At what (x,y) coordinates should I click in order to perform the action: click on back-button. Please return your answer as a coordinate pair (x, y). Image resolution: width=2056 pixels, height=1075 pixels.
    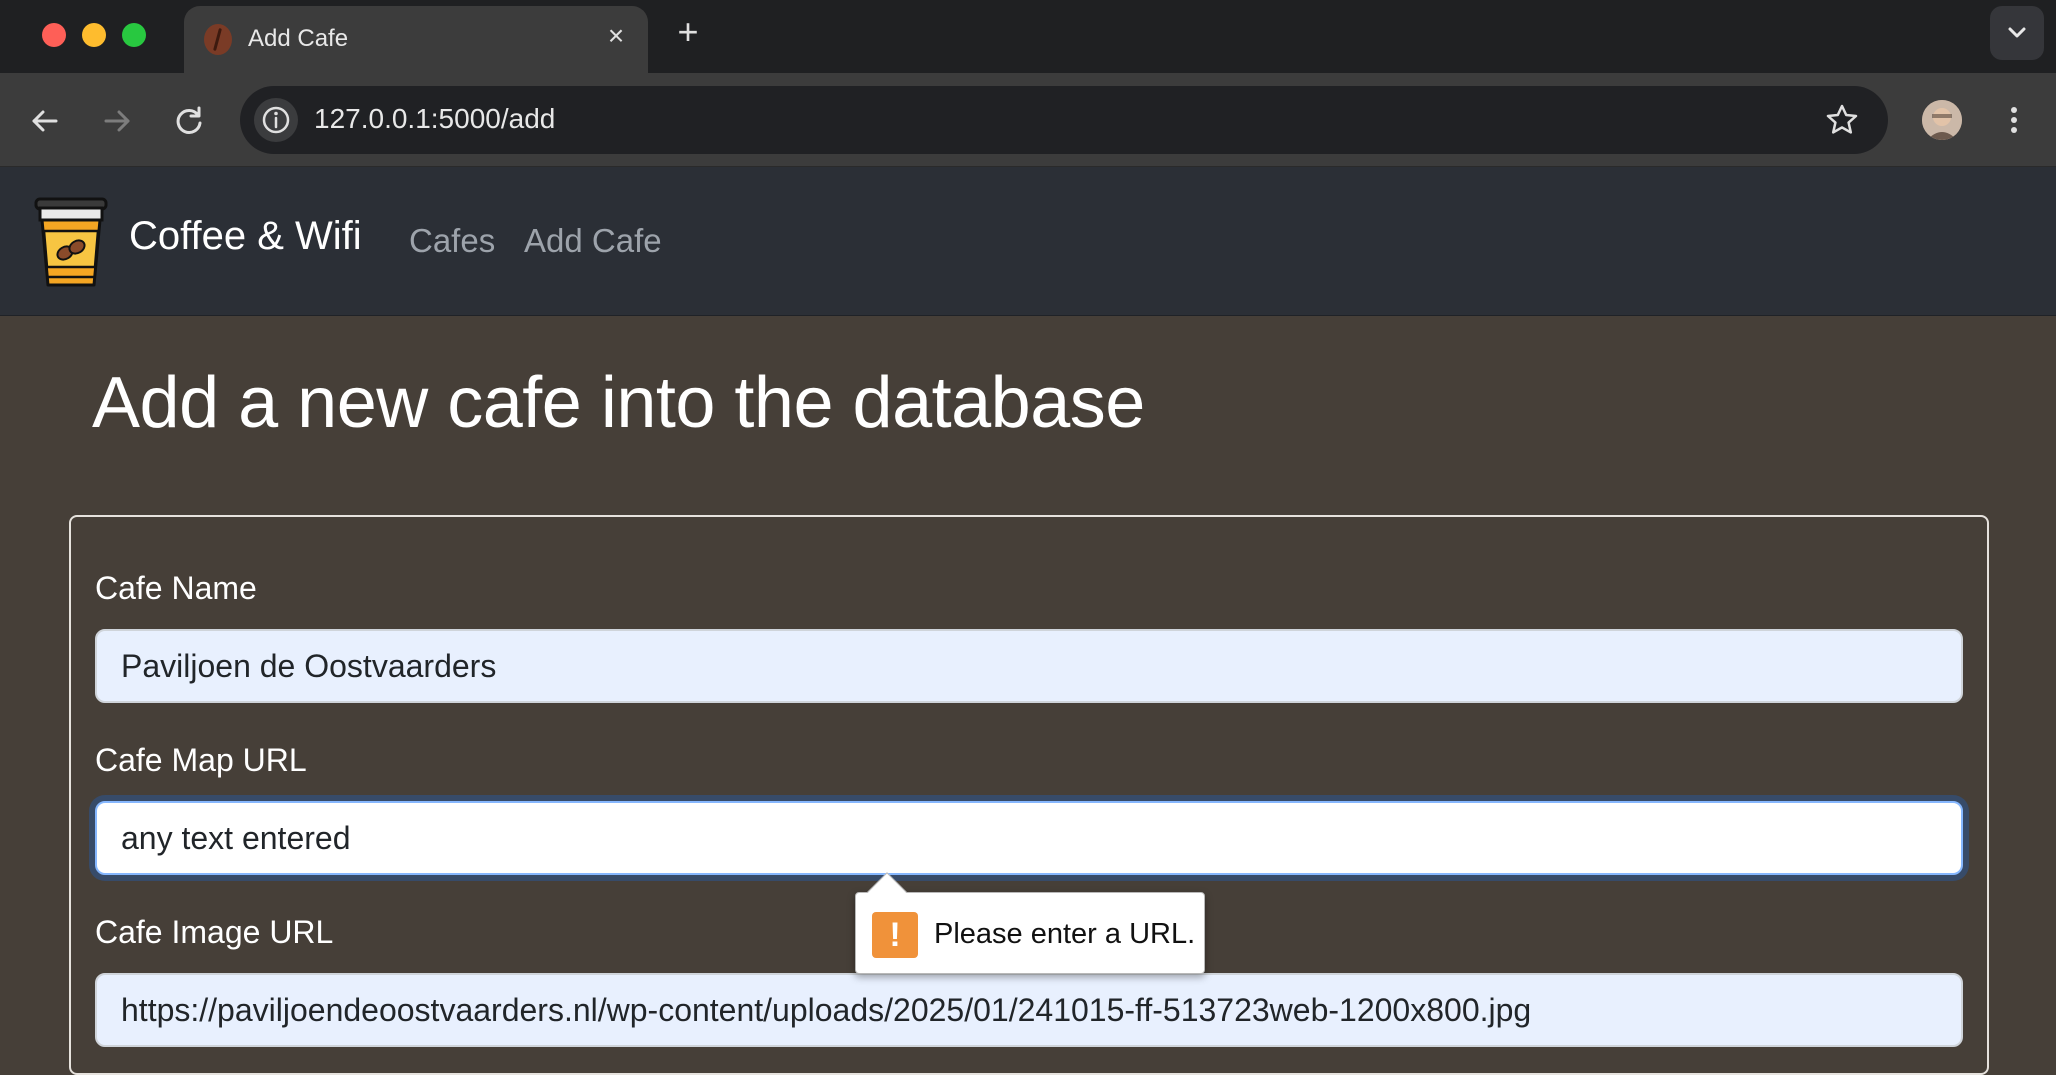
    Looking at the image, I should click on (45, 121).